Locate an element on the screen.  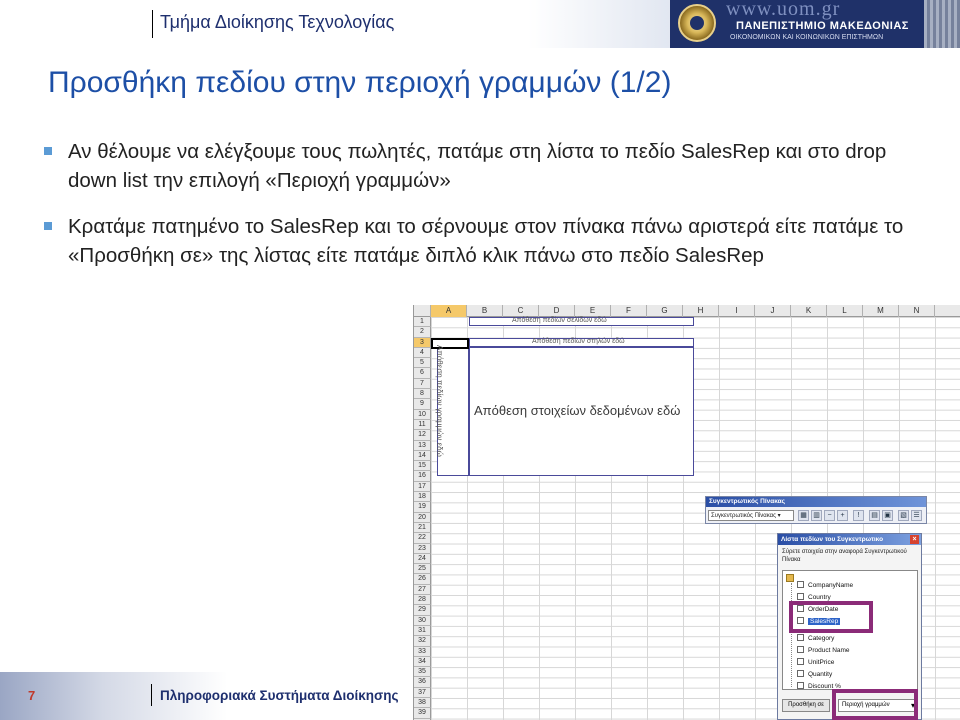
column-header: F is located at coordinates (629, 311).